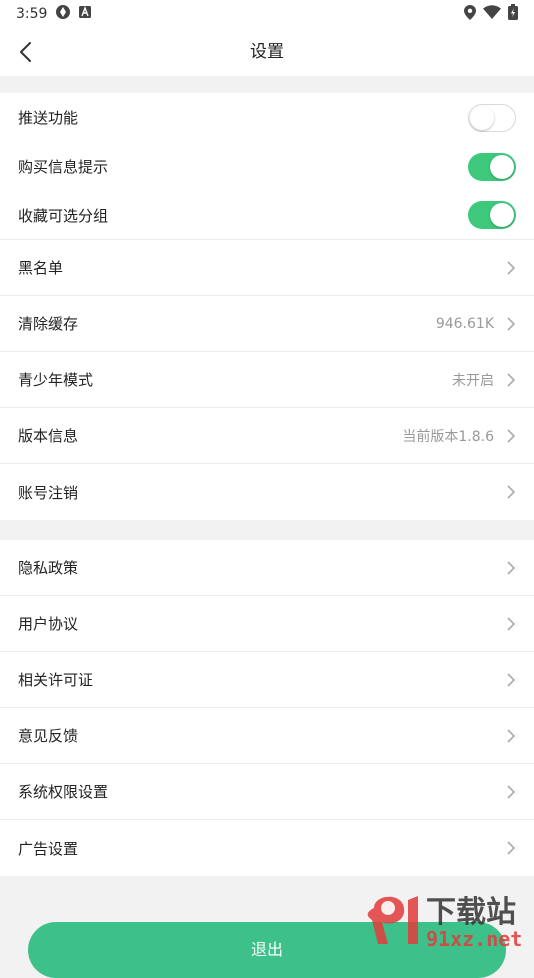 Image resolution: width=534 pixels, height=978 pixels. Describe the element at coordinates (48, 436) in the screenshot. I see `setting-label: 版本信息` at that location.